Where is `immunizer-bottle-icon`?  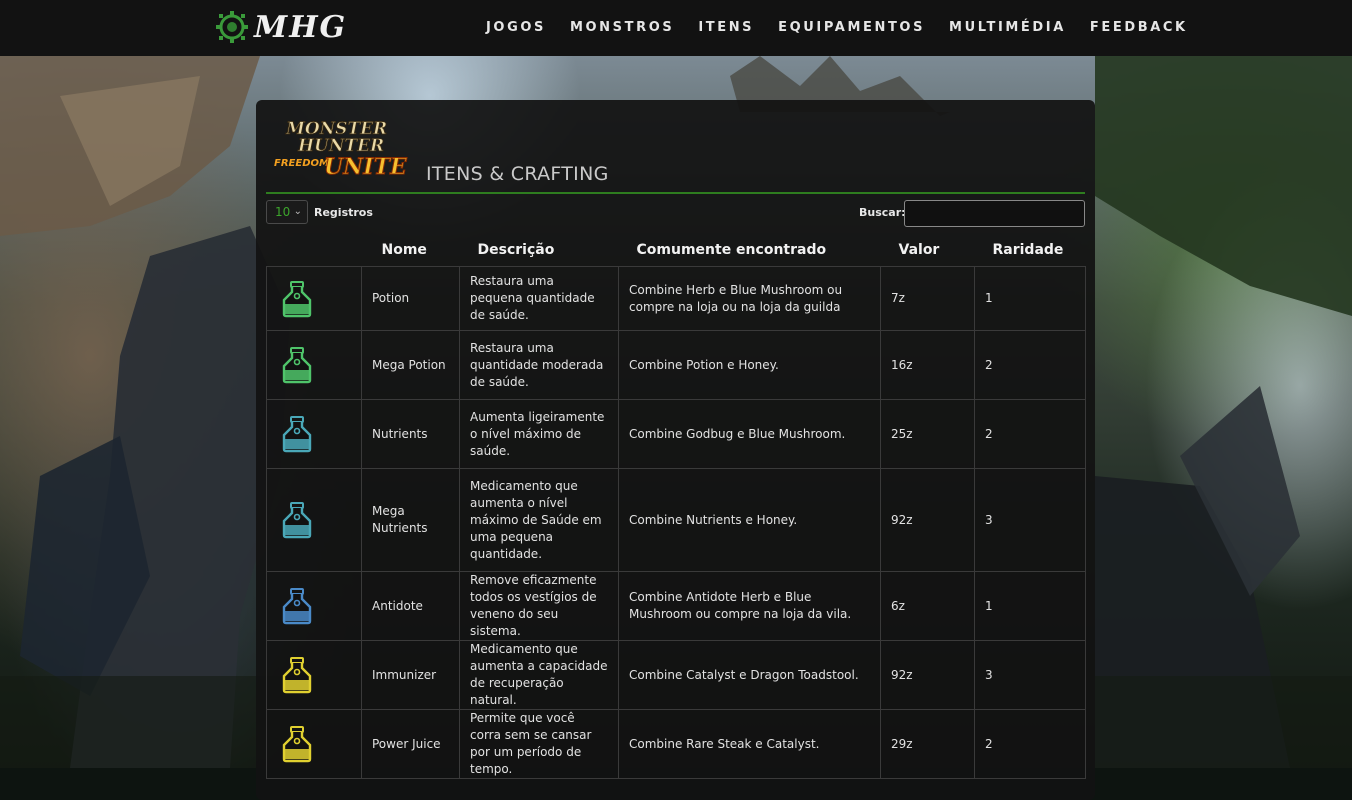
immunizer-bottle-icon is located at coordinates (297, 675).